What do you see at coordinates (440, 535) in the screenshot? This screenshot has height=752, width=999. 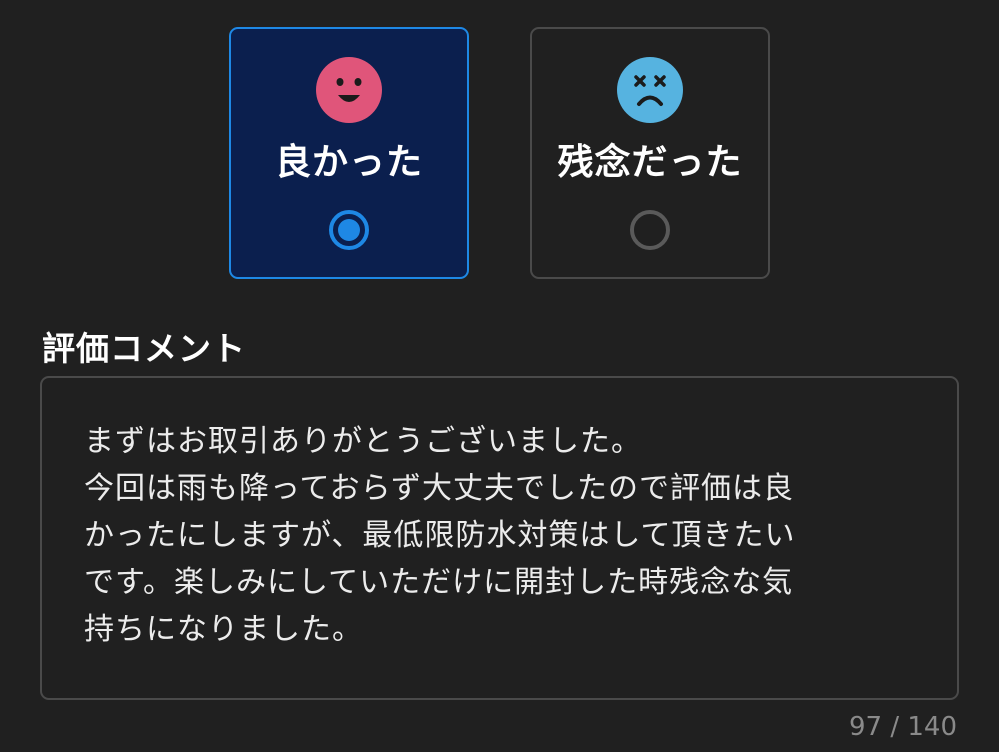 I see `comment-line: かったにしますが、最低限防水対策はして頂きたい` at bounding box center [440, 535].